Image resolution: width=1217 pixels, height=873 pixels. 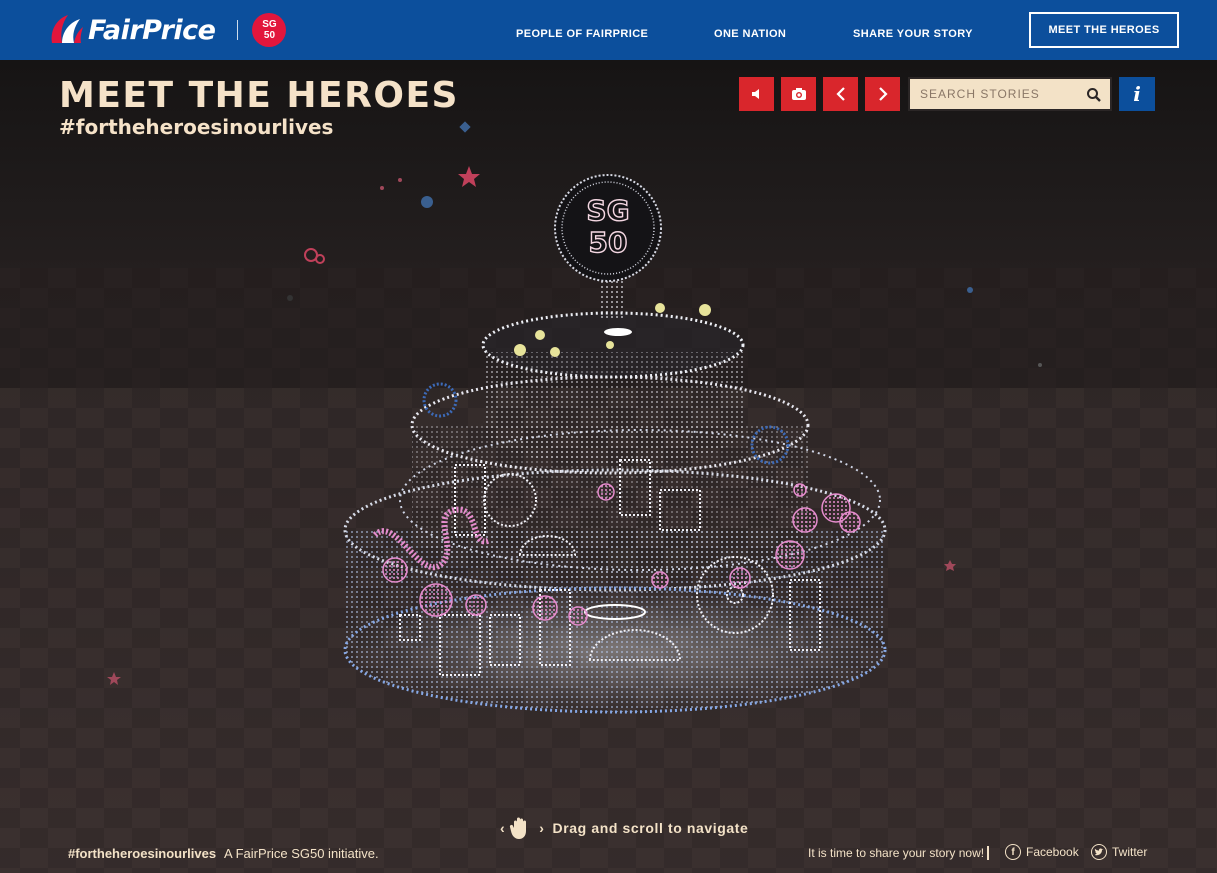 I want to click on speaker-icon, so click(x=755, y=94).